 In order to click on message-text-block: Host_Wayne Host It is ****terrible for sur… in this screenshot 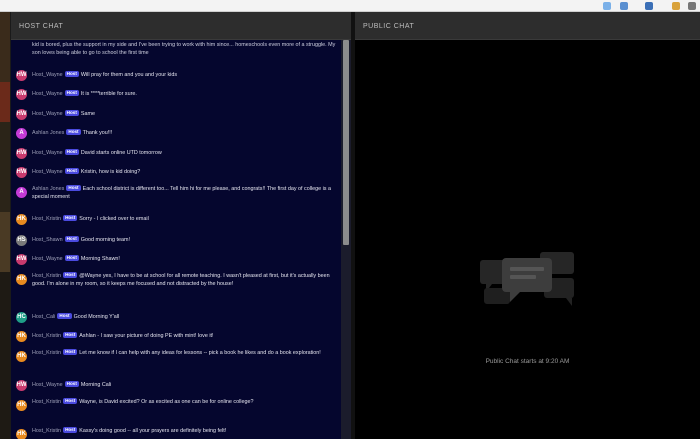, I will do `click(184, 94)`.